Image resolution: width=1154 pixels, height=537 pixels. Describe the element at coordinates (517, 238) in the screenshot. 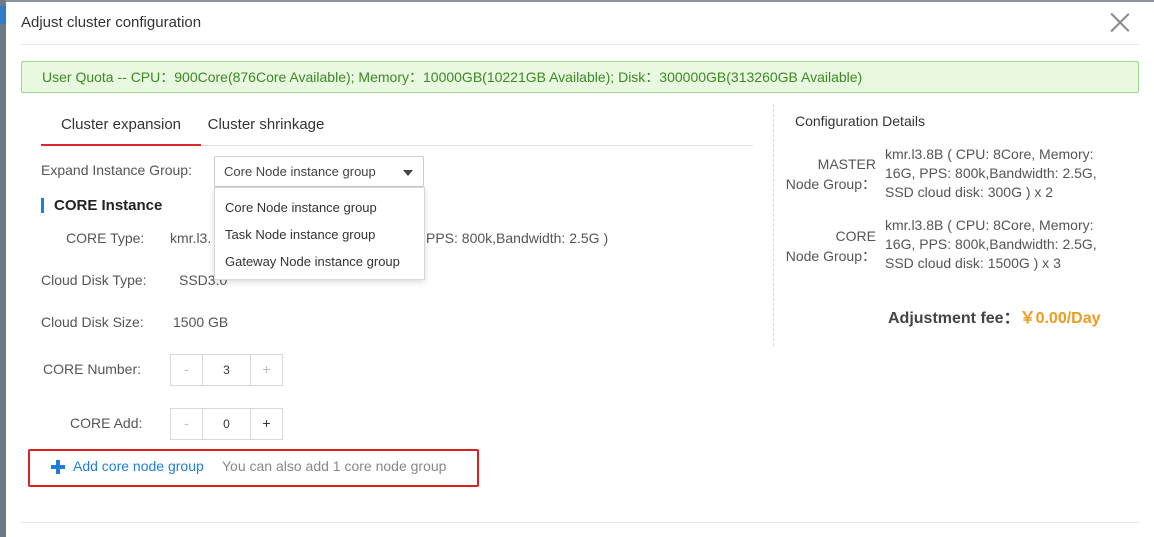

I see `core-type-value-end: PPS: 800k,Bandwidth: 2.5G )` at that location.